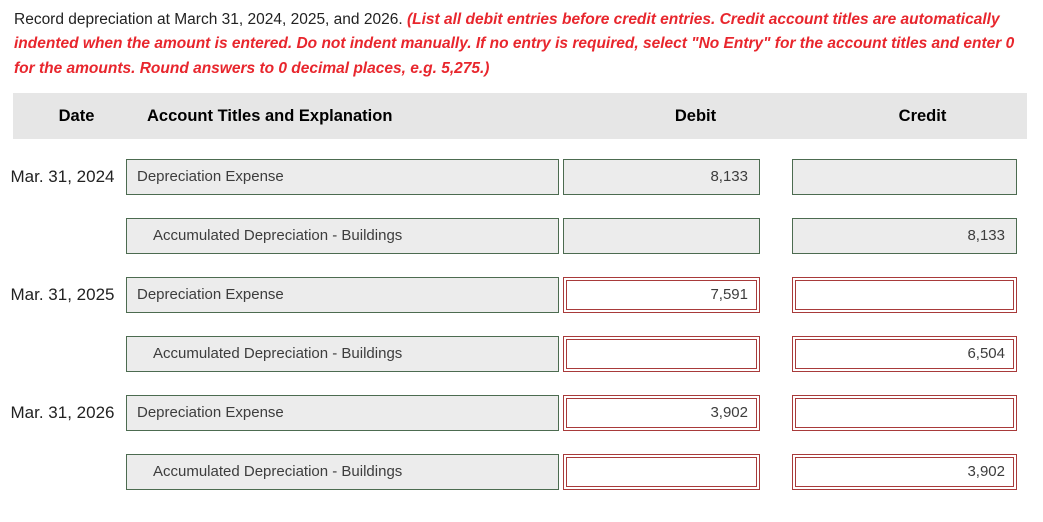  I want to click on column-header-debit: Debit, so click(695, 115).